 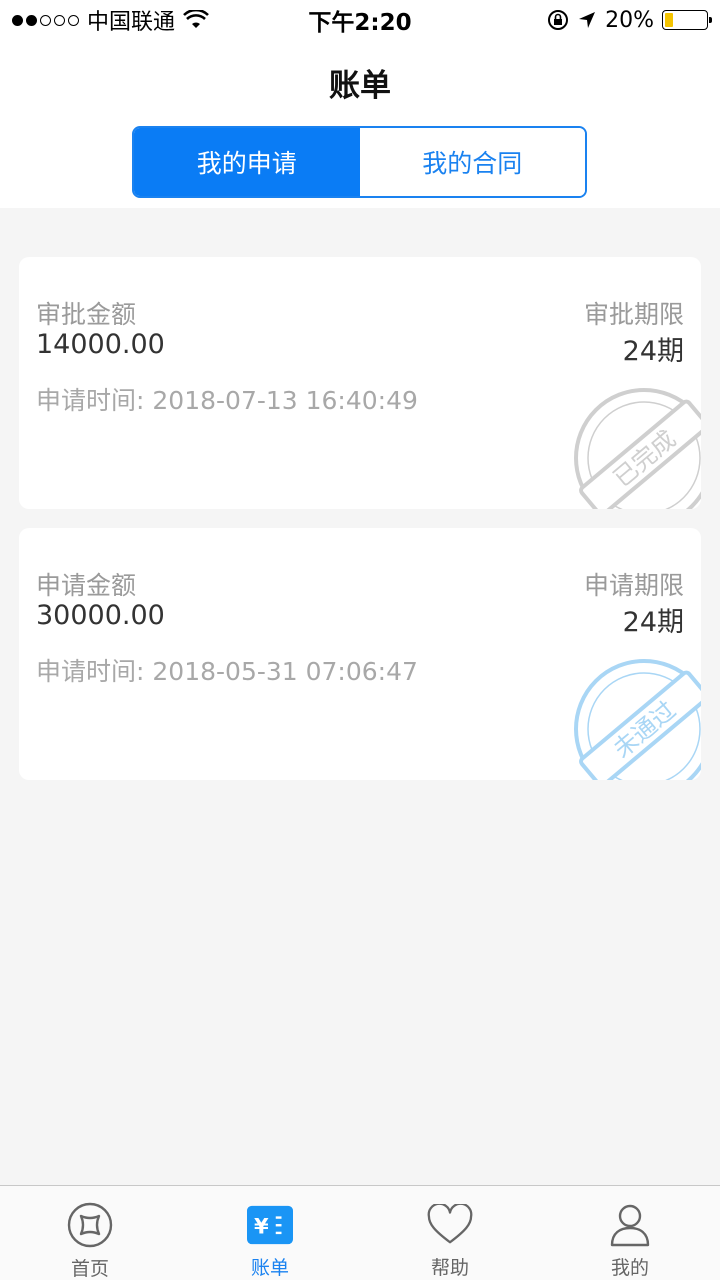 What do you see at coordinates (449, 1268) in the screenshot?
I see `tabbar-label: 帮助` at bounding box center [449, 1268].